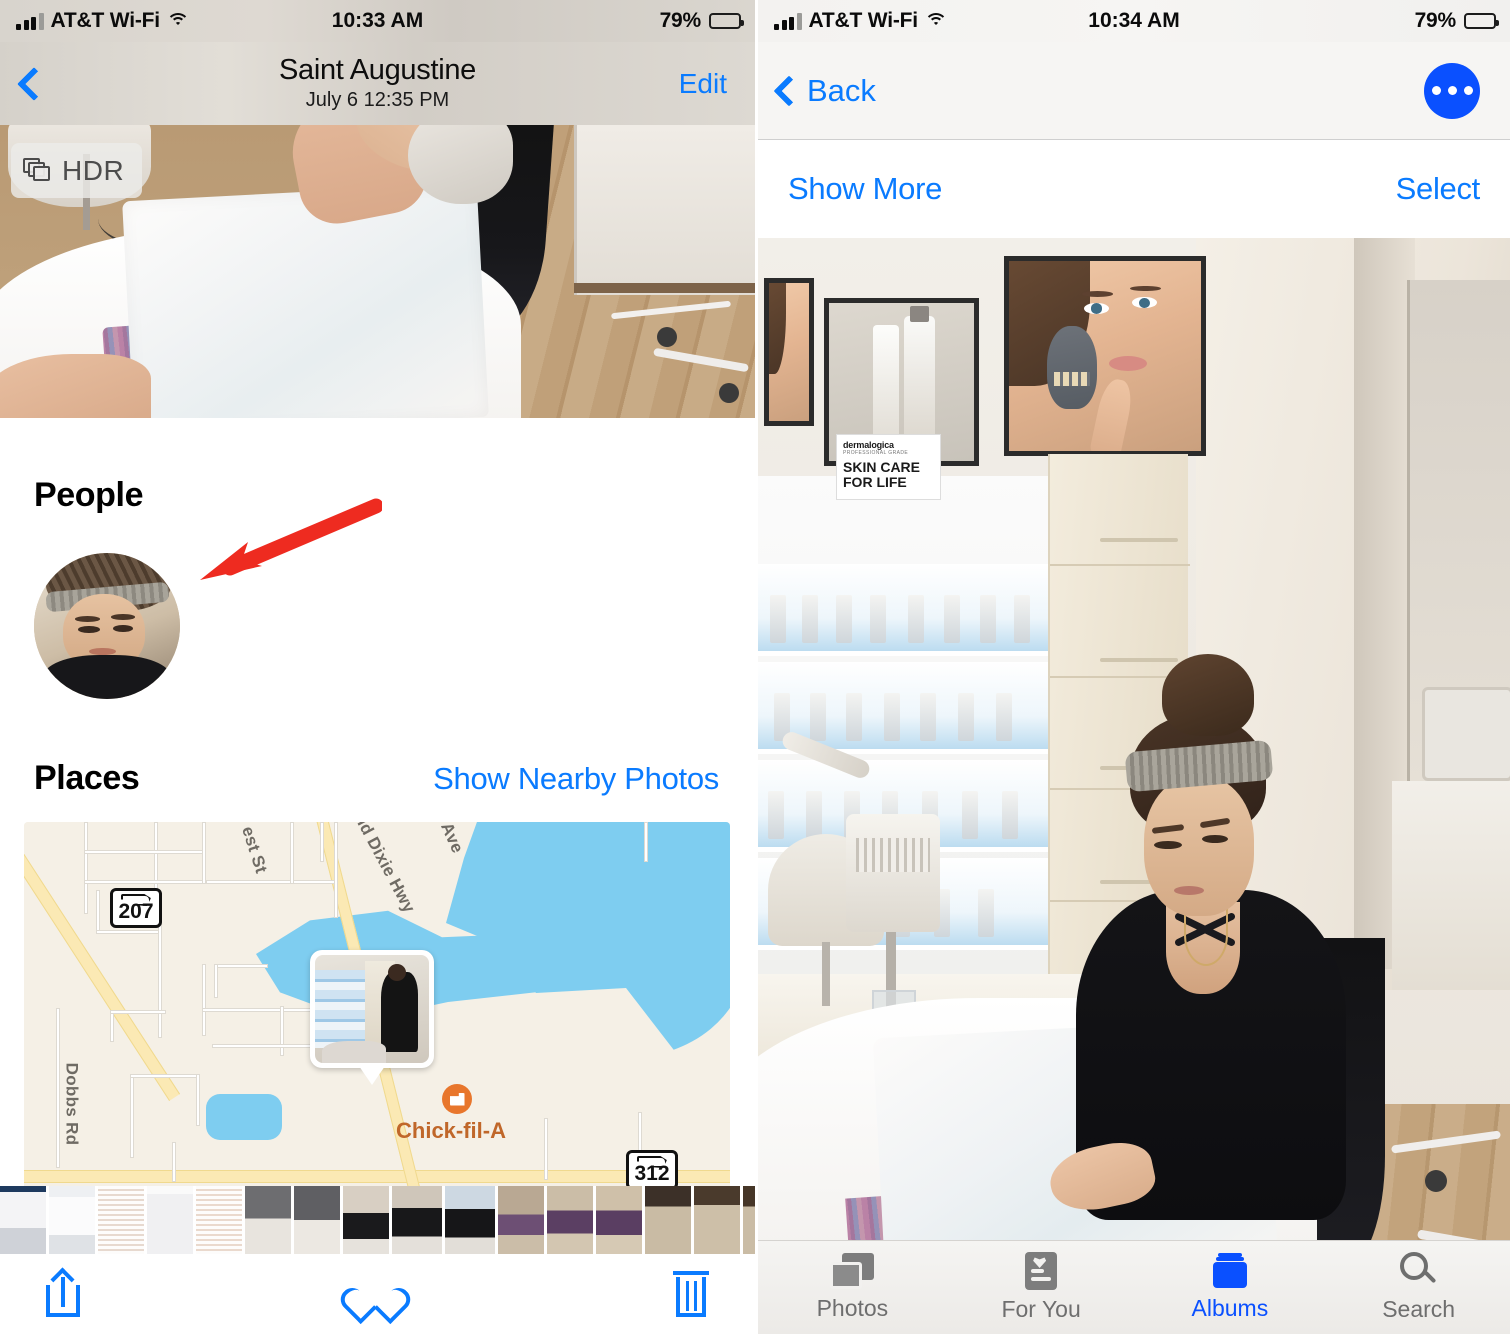 This screenshot has width=1510, height=1334. I want to click on poster-model-face, so click(1105, 356).